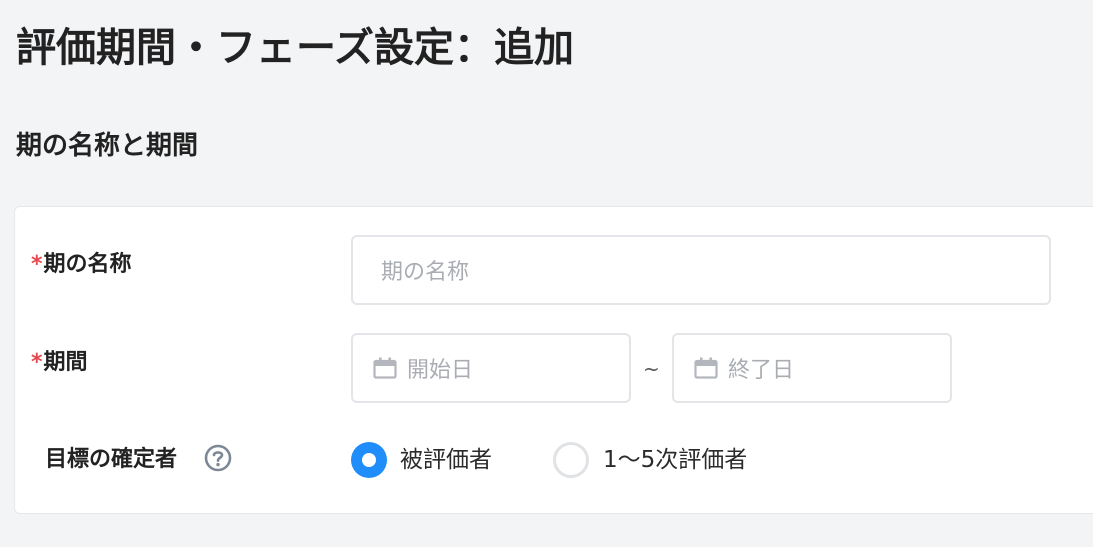 Image resolution: width=1093 pixels, height=547 pixels. I want to click on period-label-text: 期間, so click(65, 362).